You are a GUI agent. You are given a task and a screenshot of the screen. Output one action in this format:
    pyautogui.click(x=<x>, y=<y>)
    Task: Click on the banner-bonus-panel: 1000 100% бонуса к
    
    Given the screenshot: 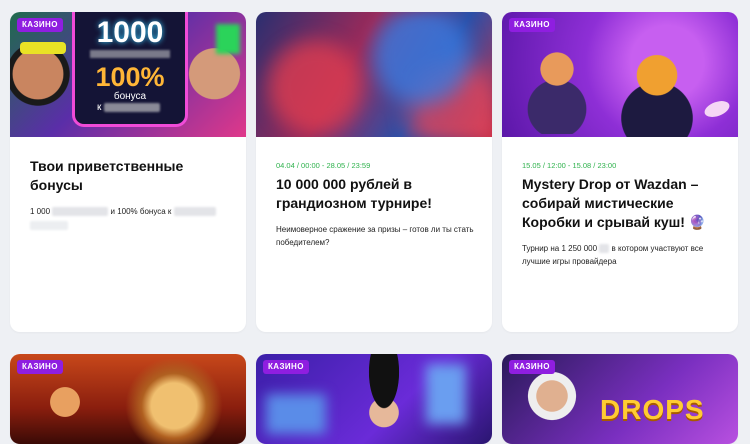 What is the action you would take?
    pyautogui.click(x=130, y=69)
    